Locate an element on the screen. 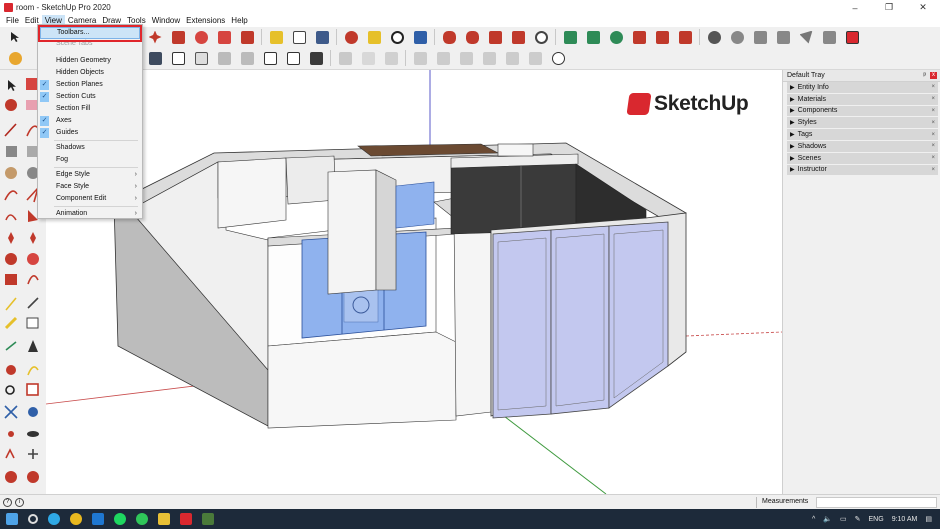 This screenshot has height=529, width=940. zoom-extents-icon is located at coordinates (420, 37).